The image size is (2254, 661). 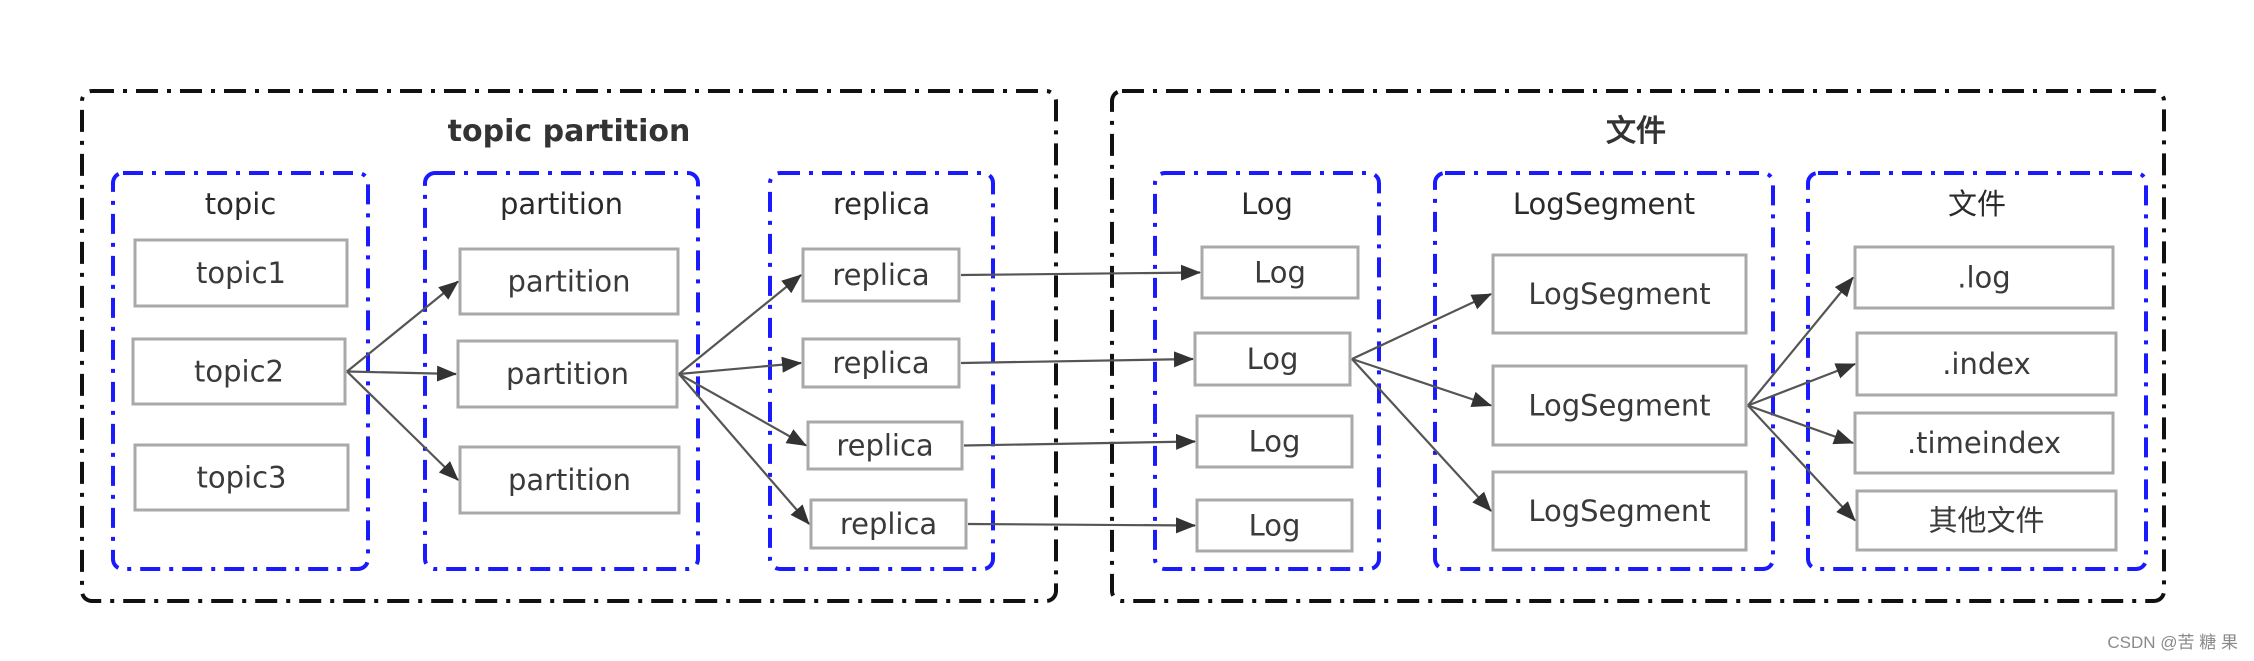 I want to click on outer-title-files: 文件, so click(x=1636, y=131).